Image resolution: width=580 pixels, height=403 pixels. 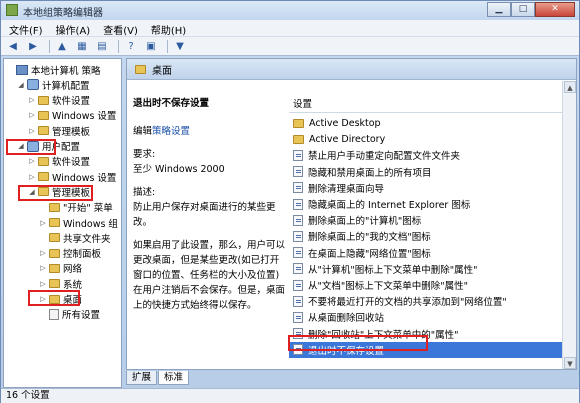 What do you see at coordinates (523, 9) in the screenshot?
I see `maximize-button: □` at bounding box center [523, 9].